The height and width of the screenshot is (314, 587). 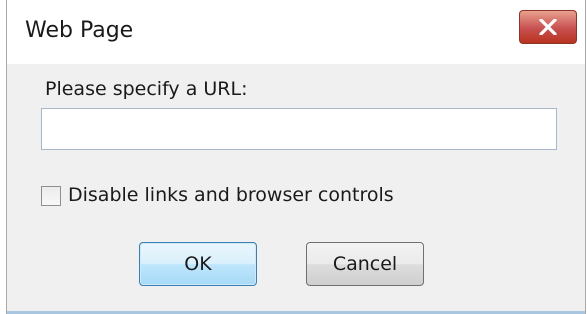 What do you see at coordinates (299, 129) in the screenshot?
I see `url-input` at bounding box center [299, 129].